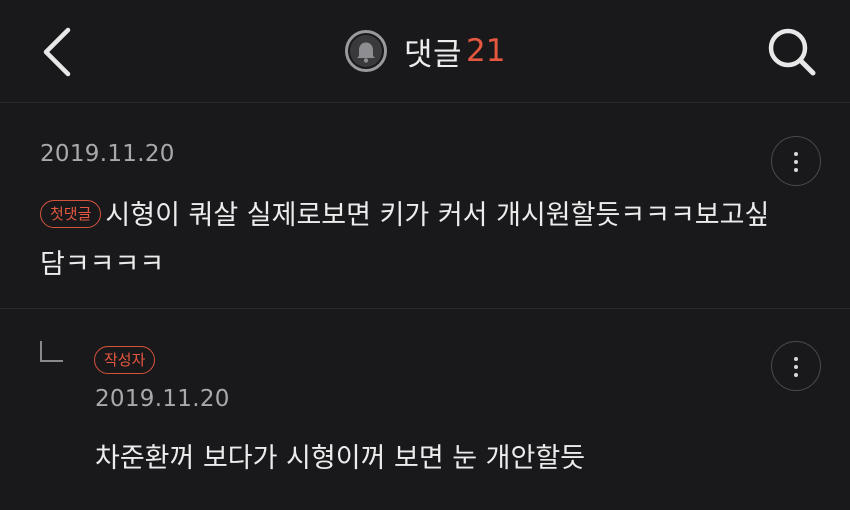 Image resolution: width=850 pixels, height=510 pixels. I want to click on first-comment-badge: 첫댓글, so click(71, 213).